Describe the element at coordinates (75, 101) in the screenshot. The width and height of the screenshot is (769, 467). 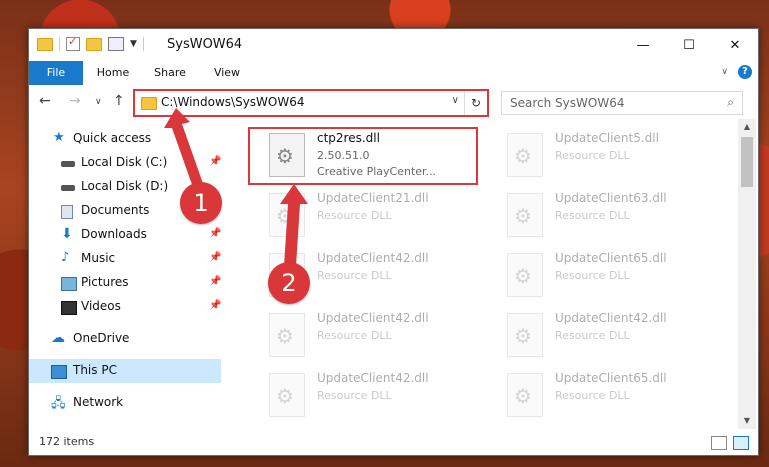
I see `forward-arrow-icon: →` at that location.